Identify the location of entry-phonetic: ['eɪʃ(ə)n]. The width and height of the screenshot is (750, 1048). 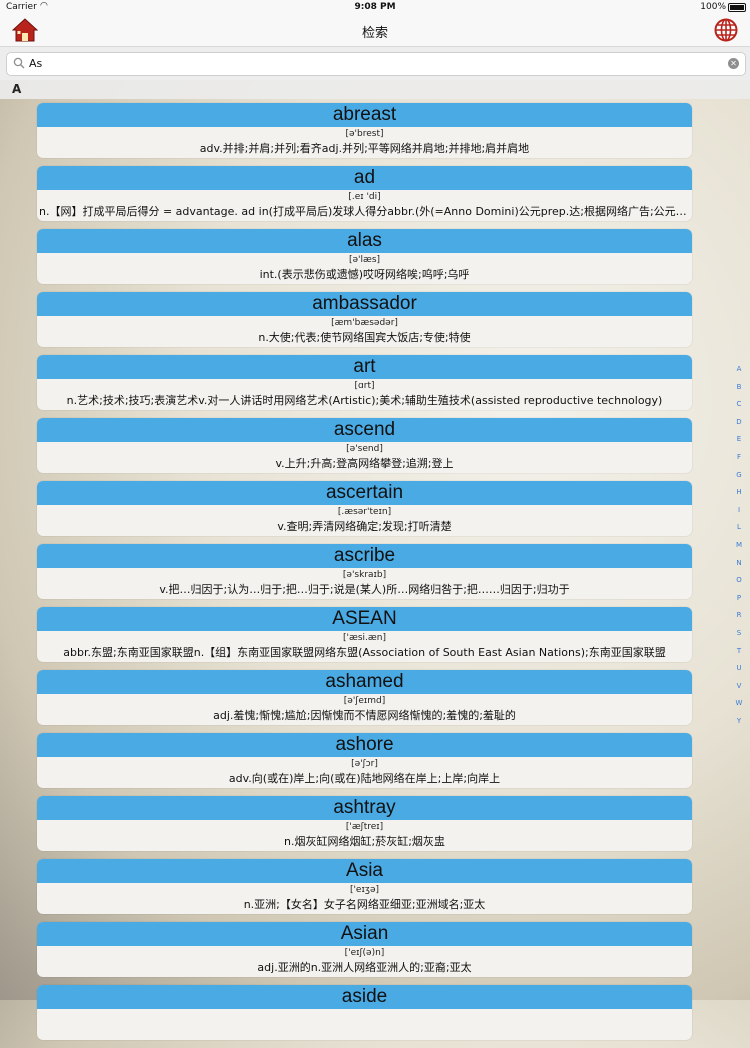
(364, 953).